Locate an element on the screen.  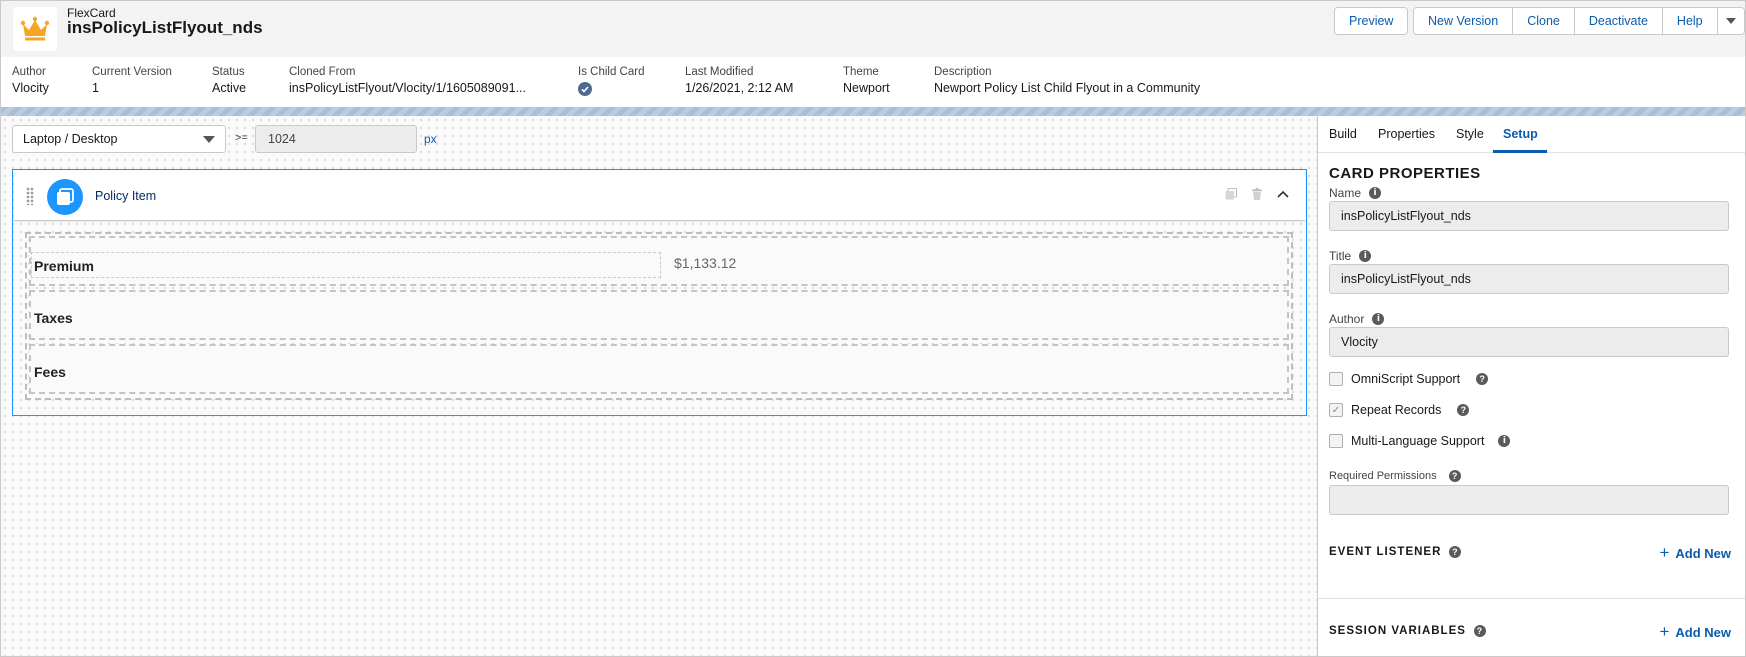
omniscript-support-checkbox is located at coordinates (1336, 379).